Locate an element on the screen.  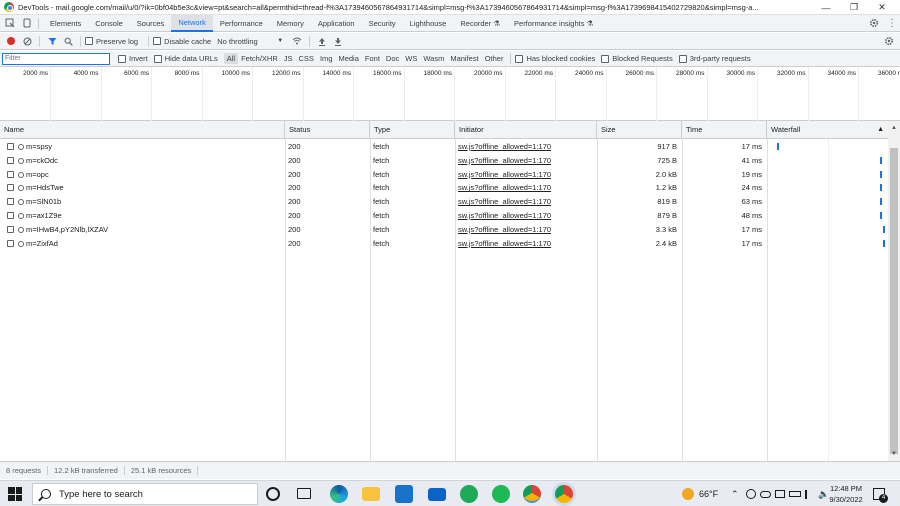
filter-type-ws: WS is located at coordinates (411, 58).